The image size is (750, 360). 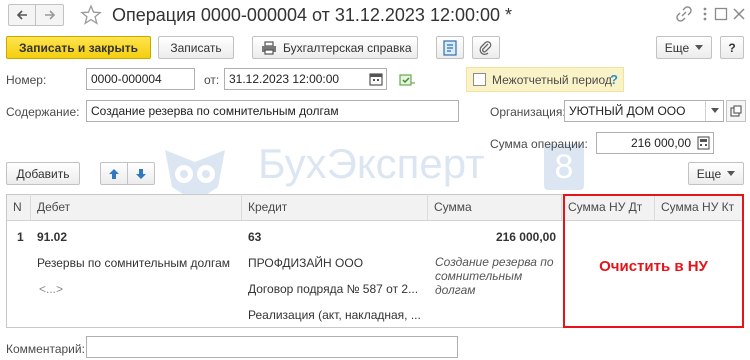 I want to click on arrow-right-icon, so click(x=49, y=15).